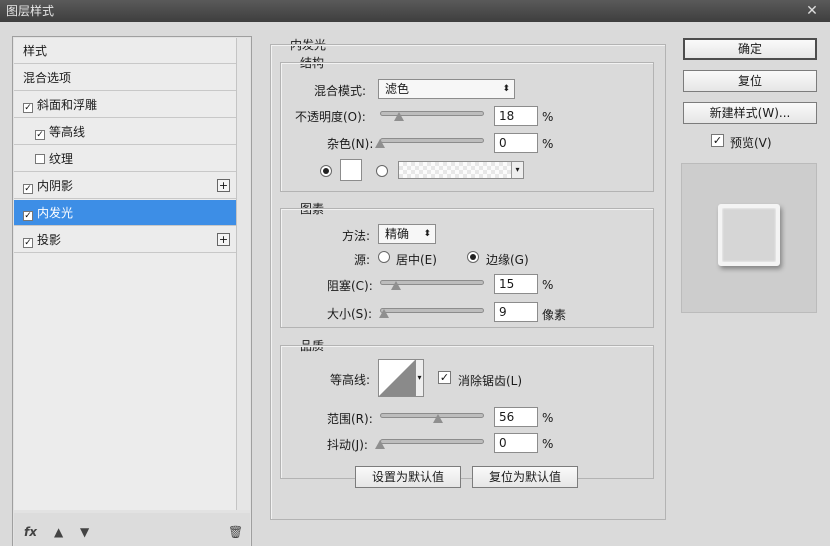 The image size is (830, 546). What do you see at coordinates (438, 418) in the screenshot?
I see `range-slider-thumb` at bounding box center [438, 418].